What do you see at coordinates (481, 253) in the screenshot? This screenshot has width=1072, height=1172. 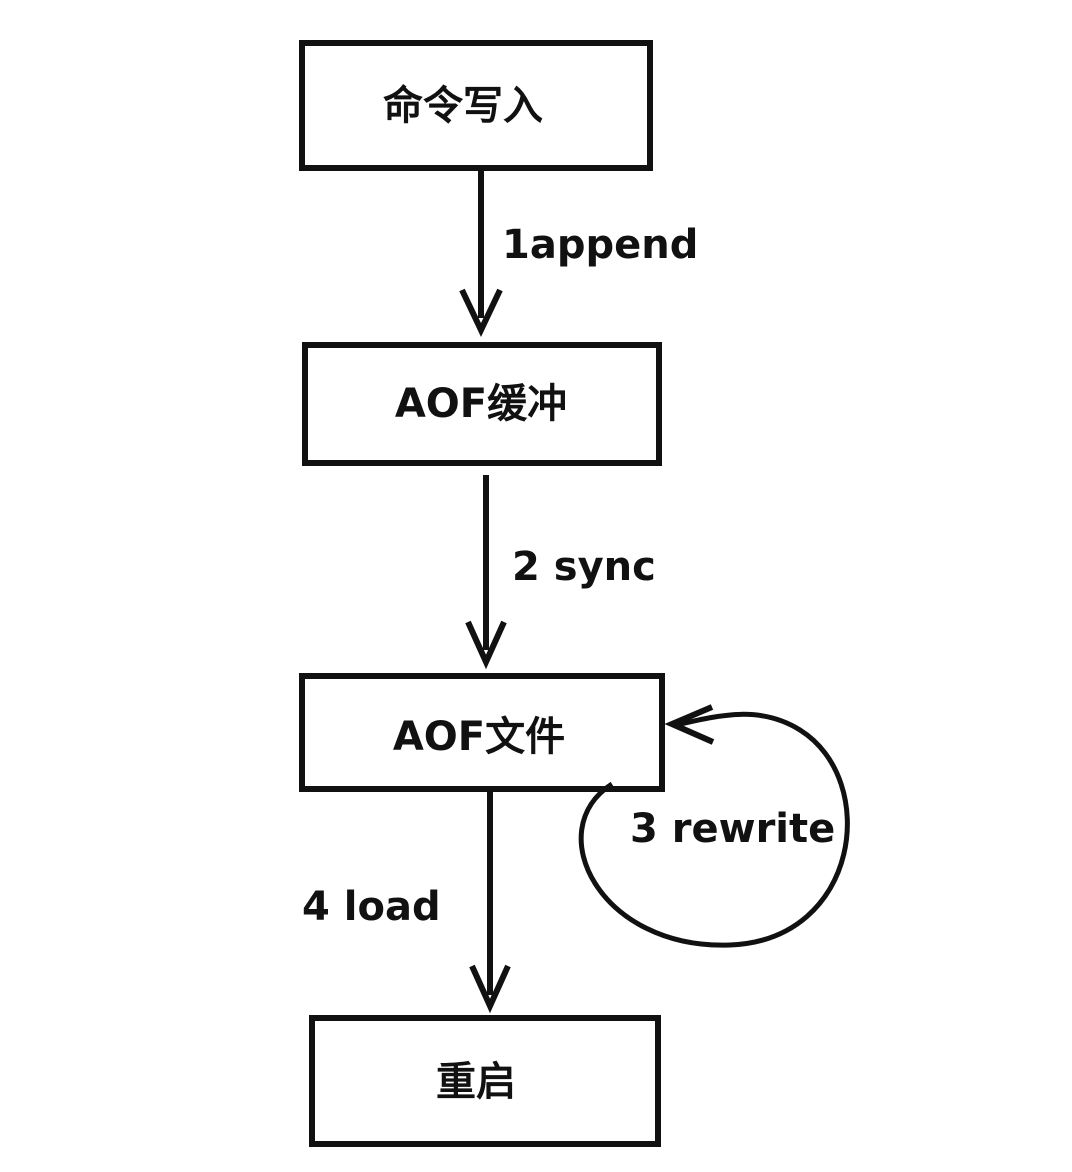 I see `append-arrow` at bounding box center [481, 253].